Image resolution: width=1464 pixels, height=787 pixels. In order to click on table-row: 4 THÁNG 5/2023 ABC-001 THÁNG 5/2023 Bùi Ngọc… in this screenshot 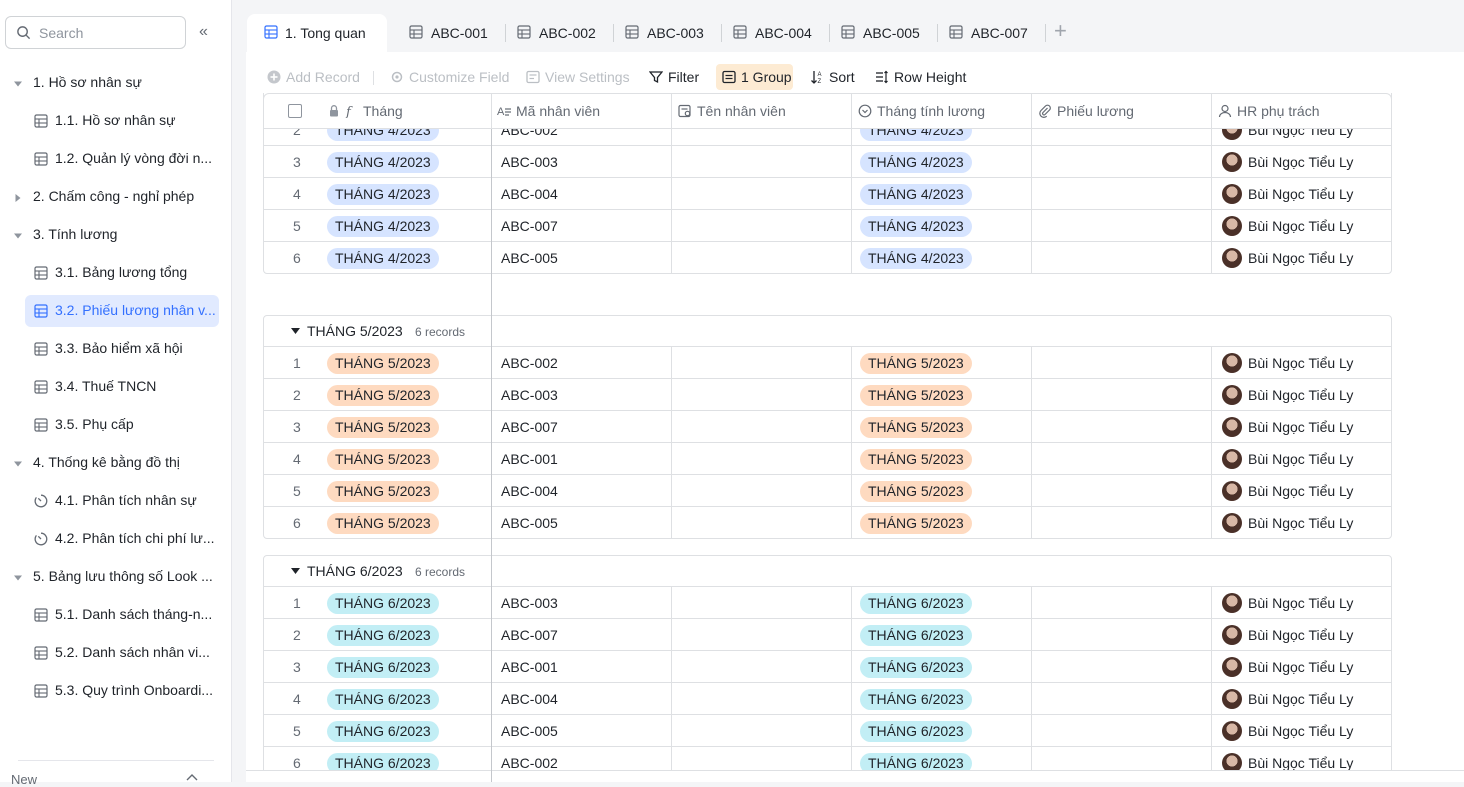, I will do `click(827, 459)`.